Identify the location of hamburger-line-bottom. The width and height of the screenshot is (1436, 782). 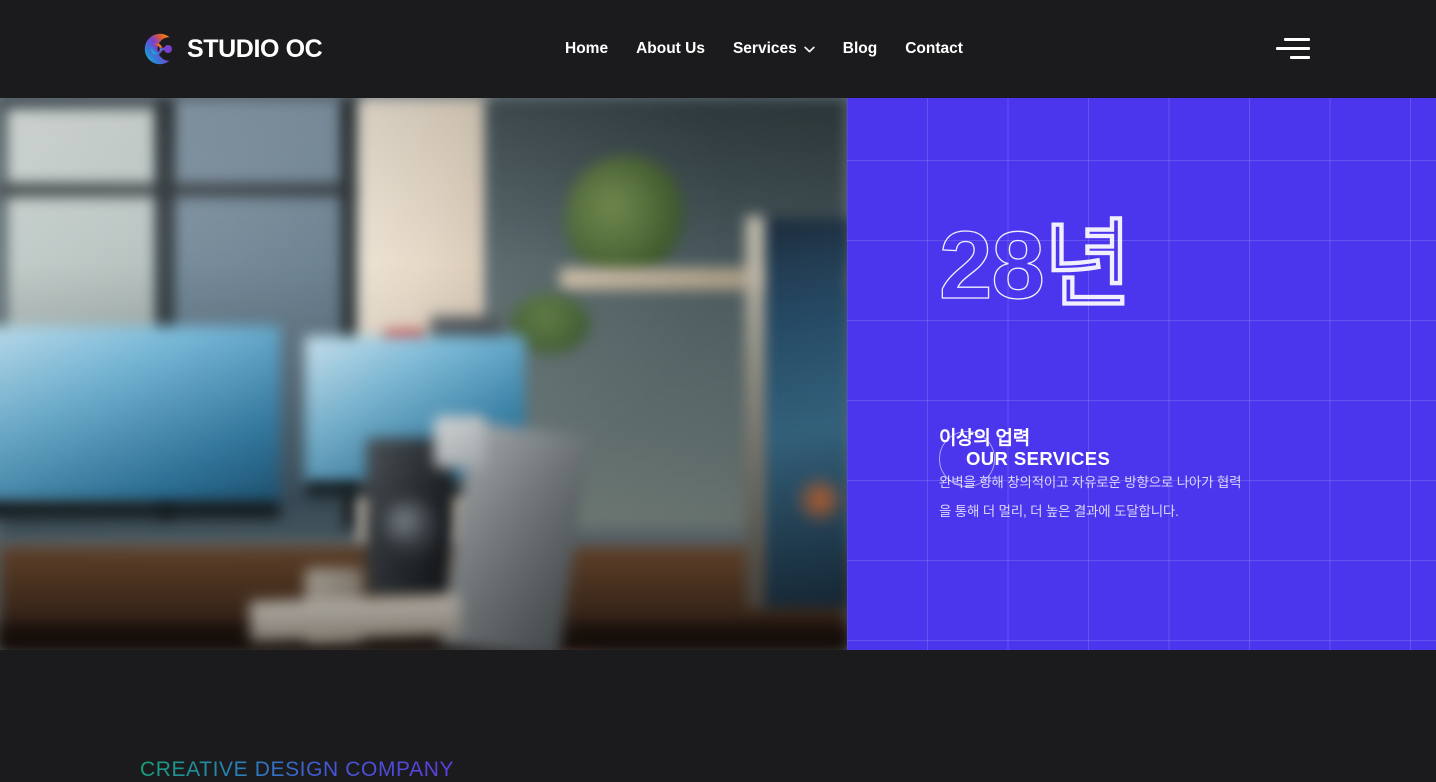
(1300, 57).